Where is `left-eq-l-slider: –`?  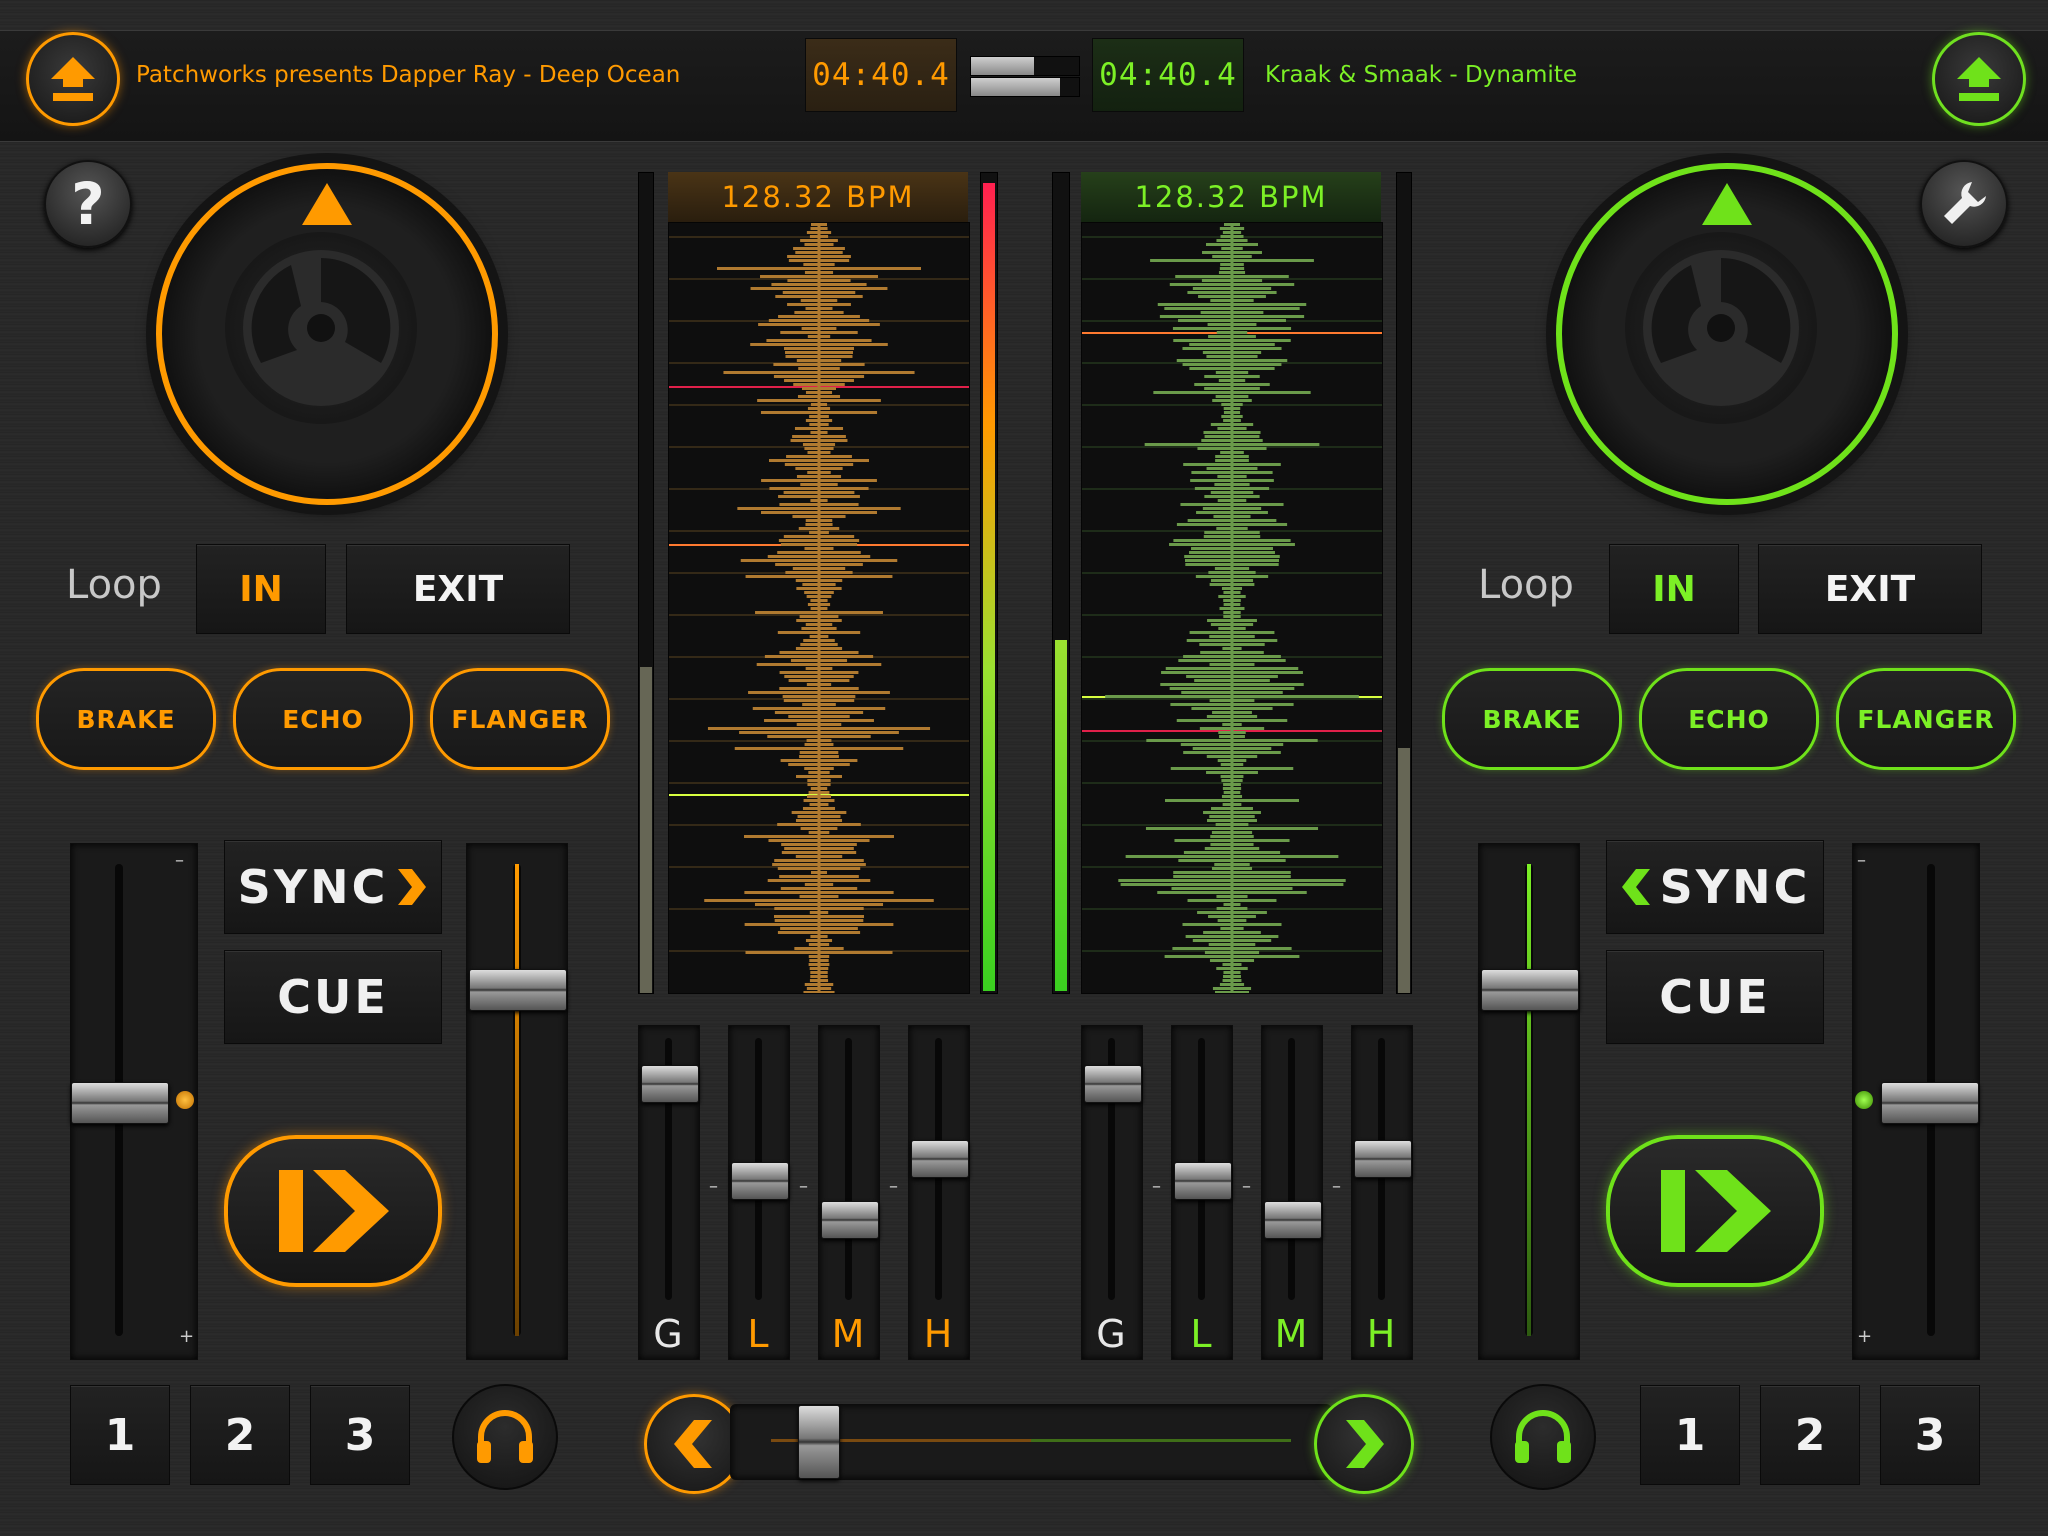
left-eq-l-slider: – is located at coordinates (749, 1192).